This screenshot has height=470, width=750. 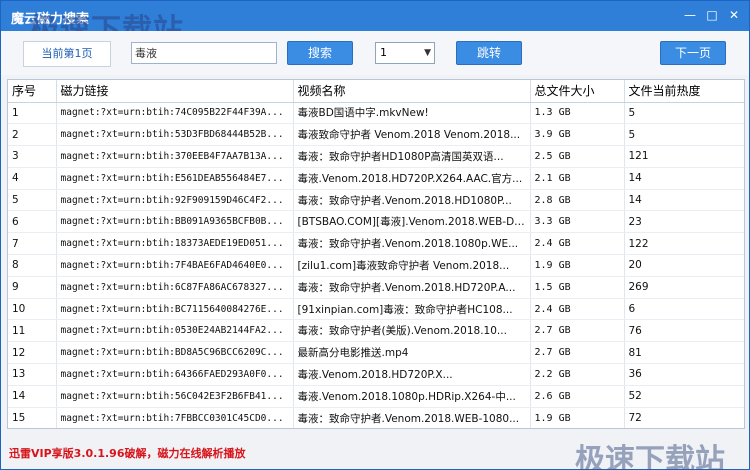 I want to click on cell-index: 9, so click(x=32, y=287).